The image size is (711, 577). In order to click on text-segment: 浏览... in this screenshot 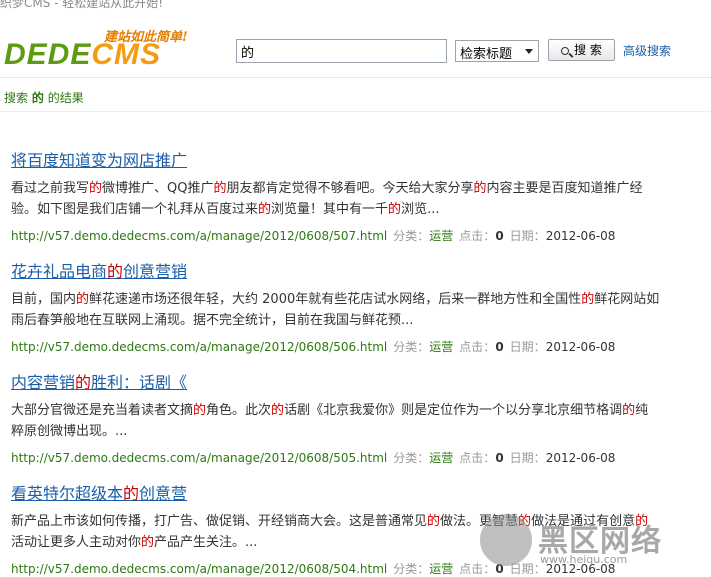, I will do `click(420, 209)`.